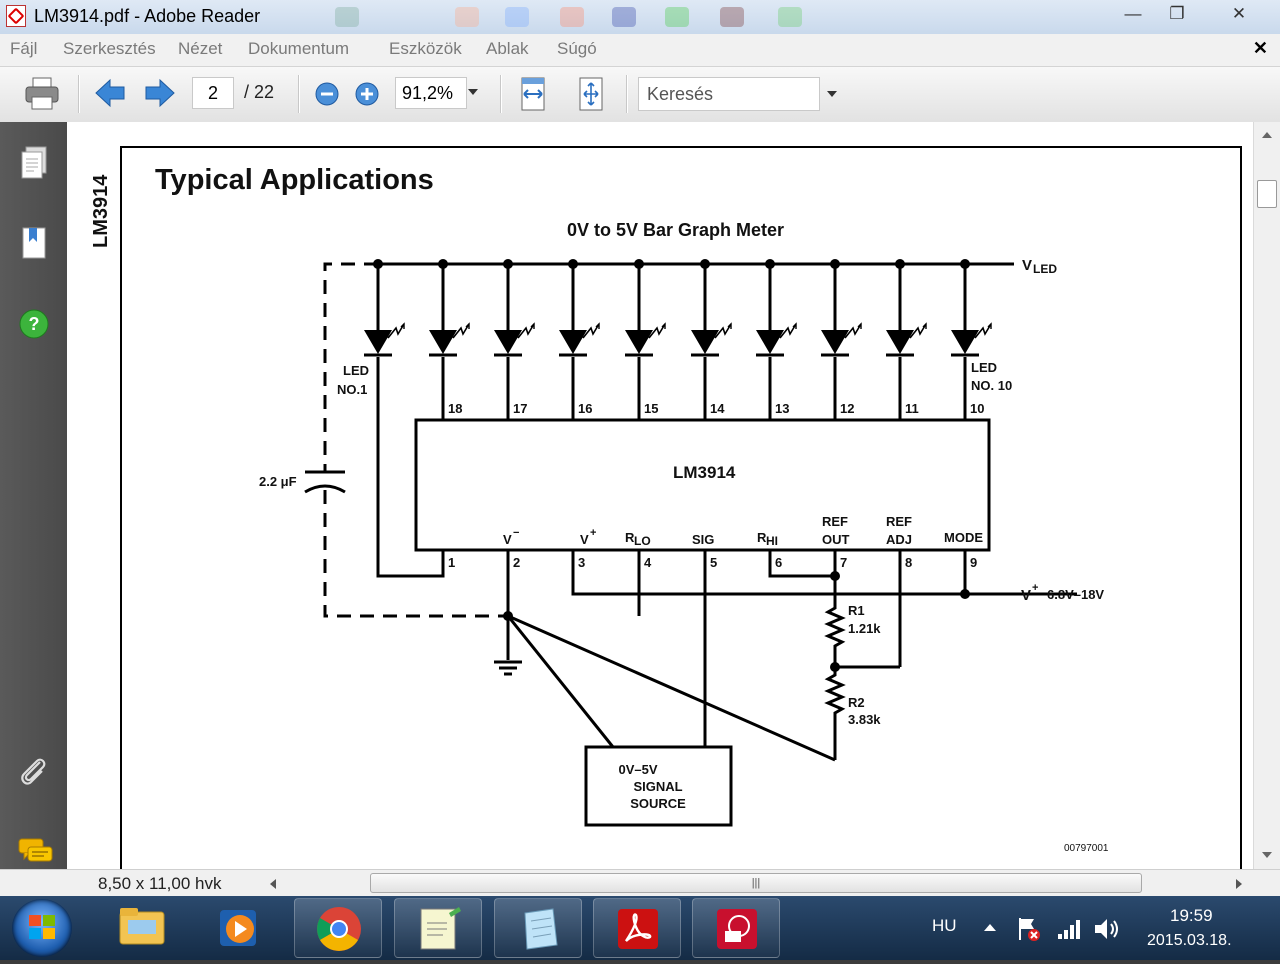 This screenshot has height=964, width=1280. I want to click on svg-text: NO.1, so click(352, 389).